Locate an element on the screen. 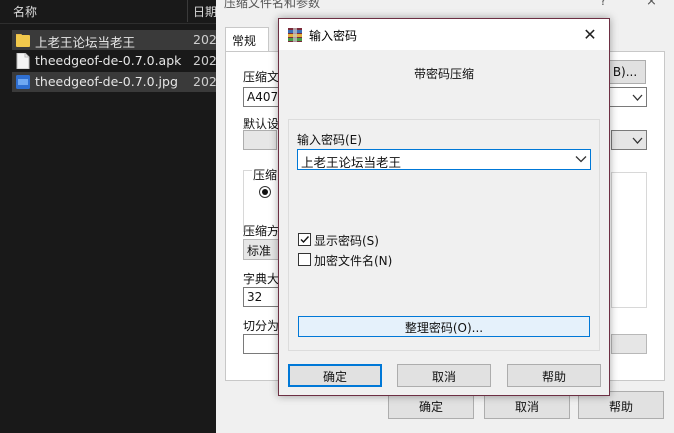 Image resolution: width=674 pixels, height=433 pixels. file-name: 上老王论坛当老王 is located at coordinates (85, 42).